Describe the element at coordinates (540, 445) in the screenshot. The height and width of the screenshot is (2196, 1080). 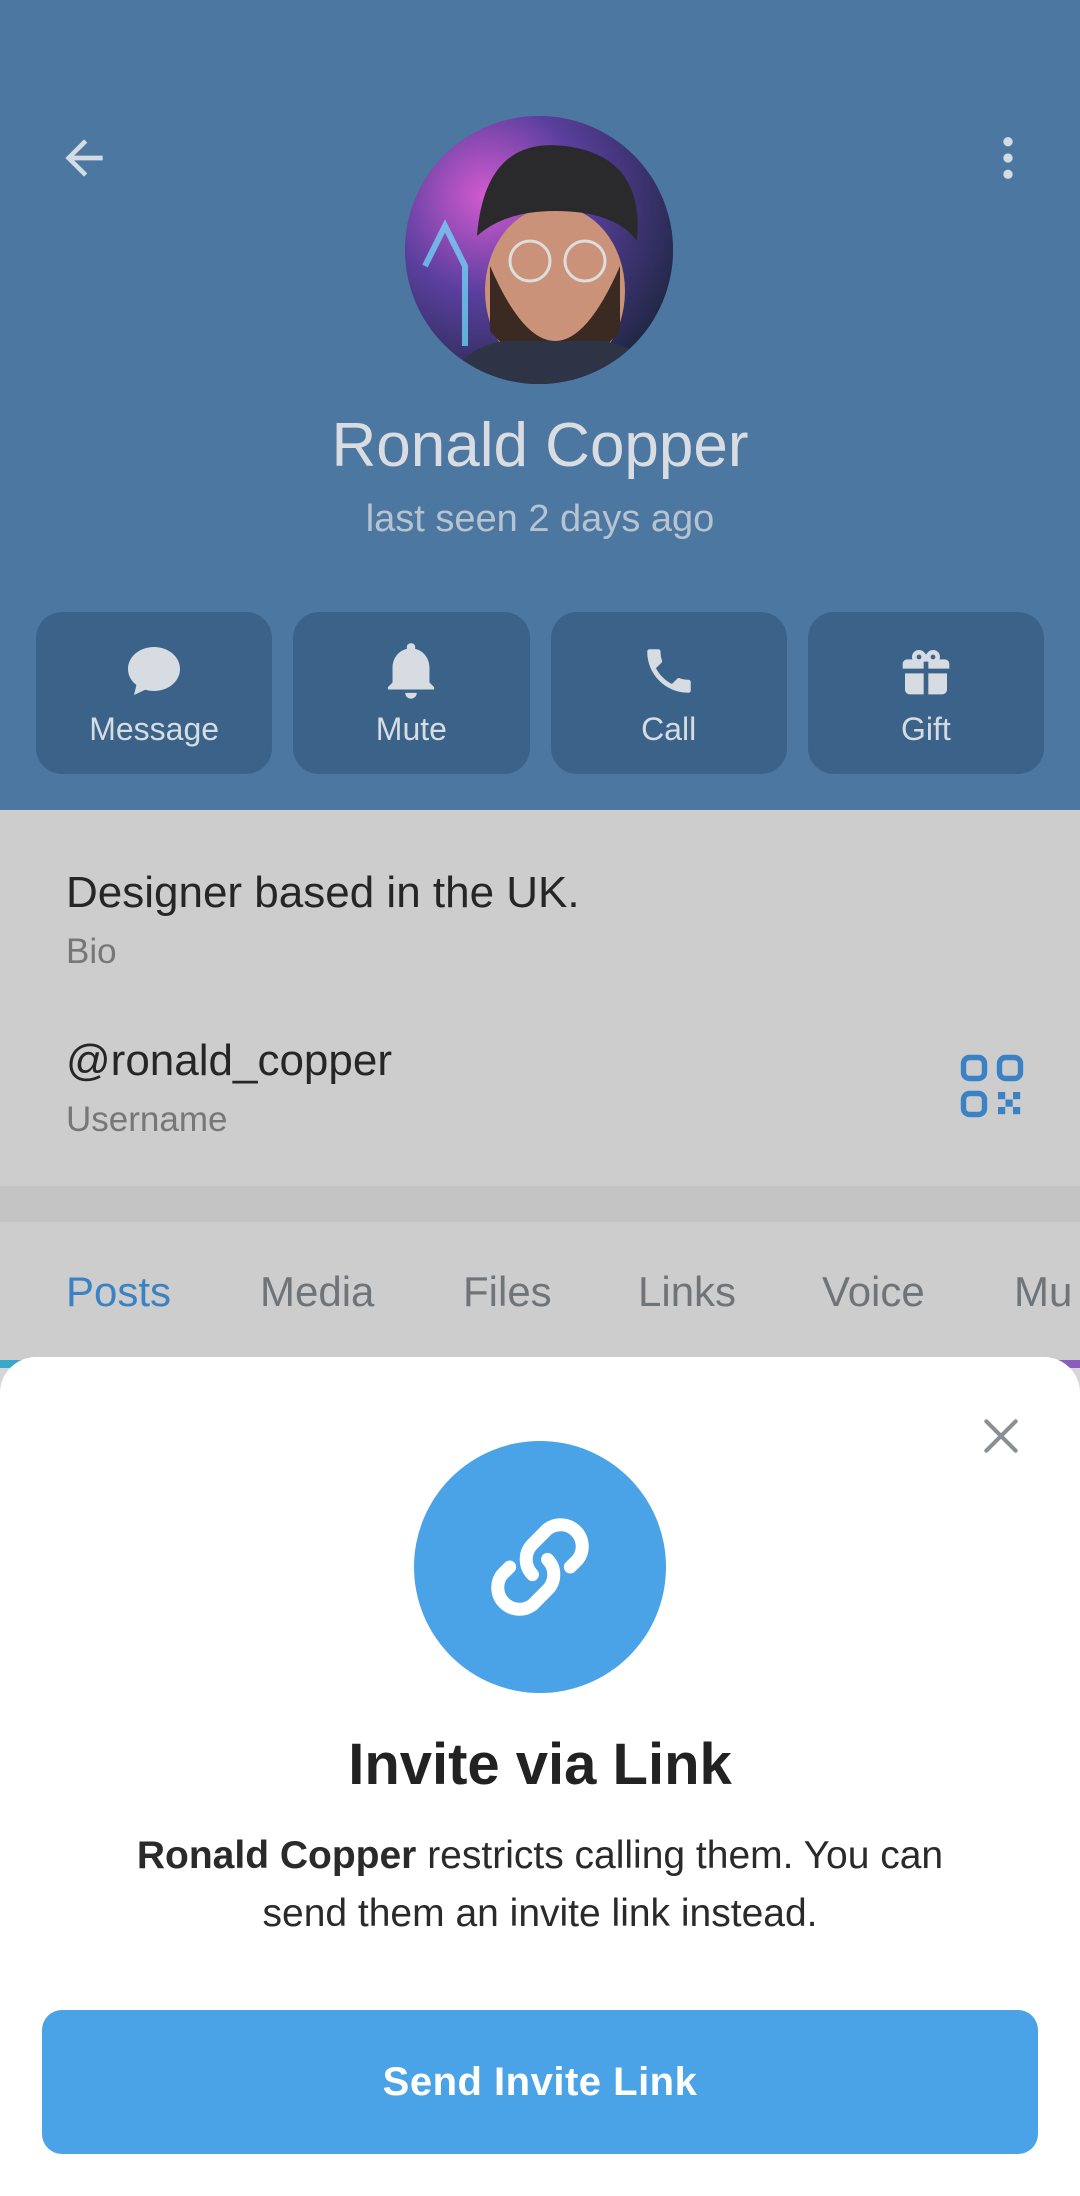
I see `profile-name: Ronald Copper` at that location.